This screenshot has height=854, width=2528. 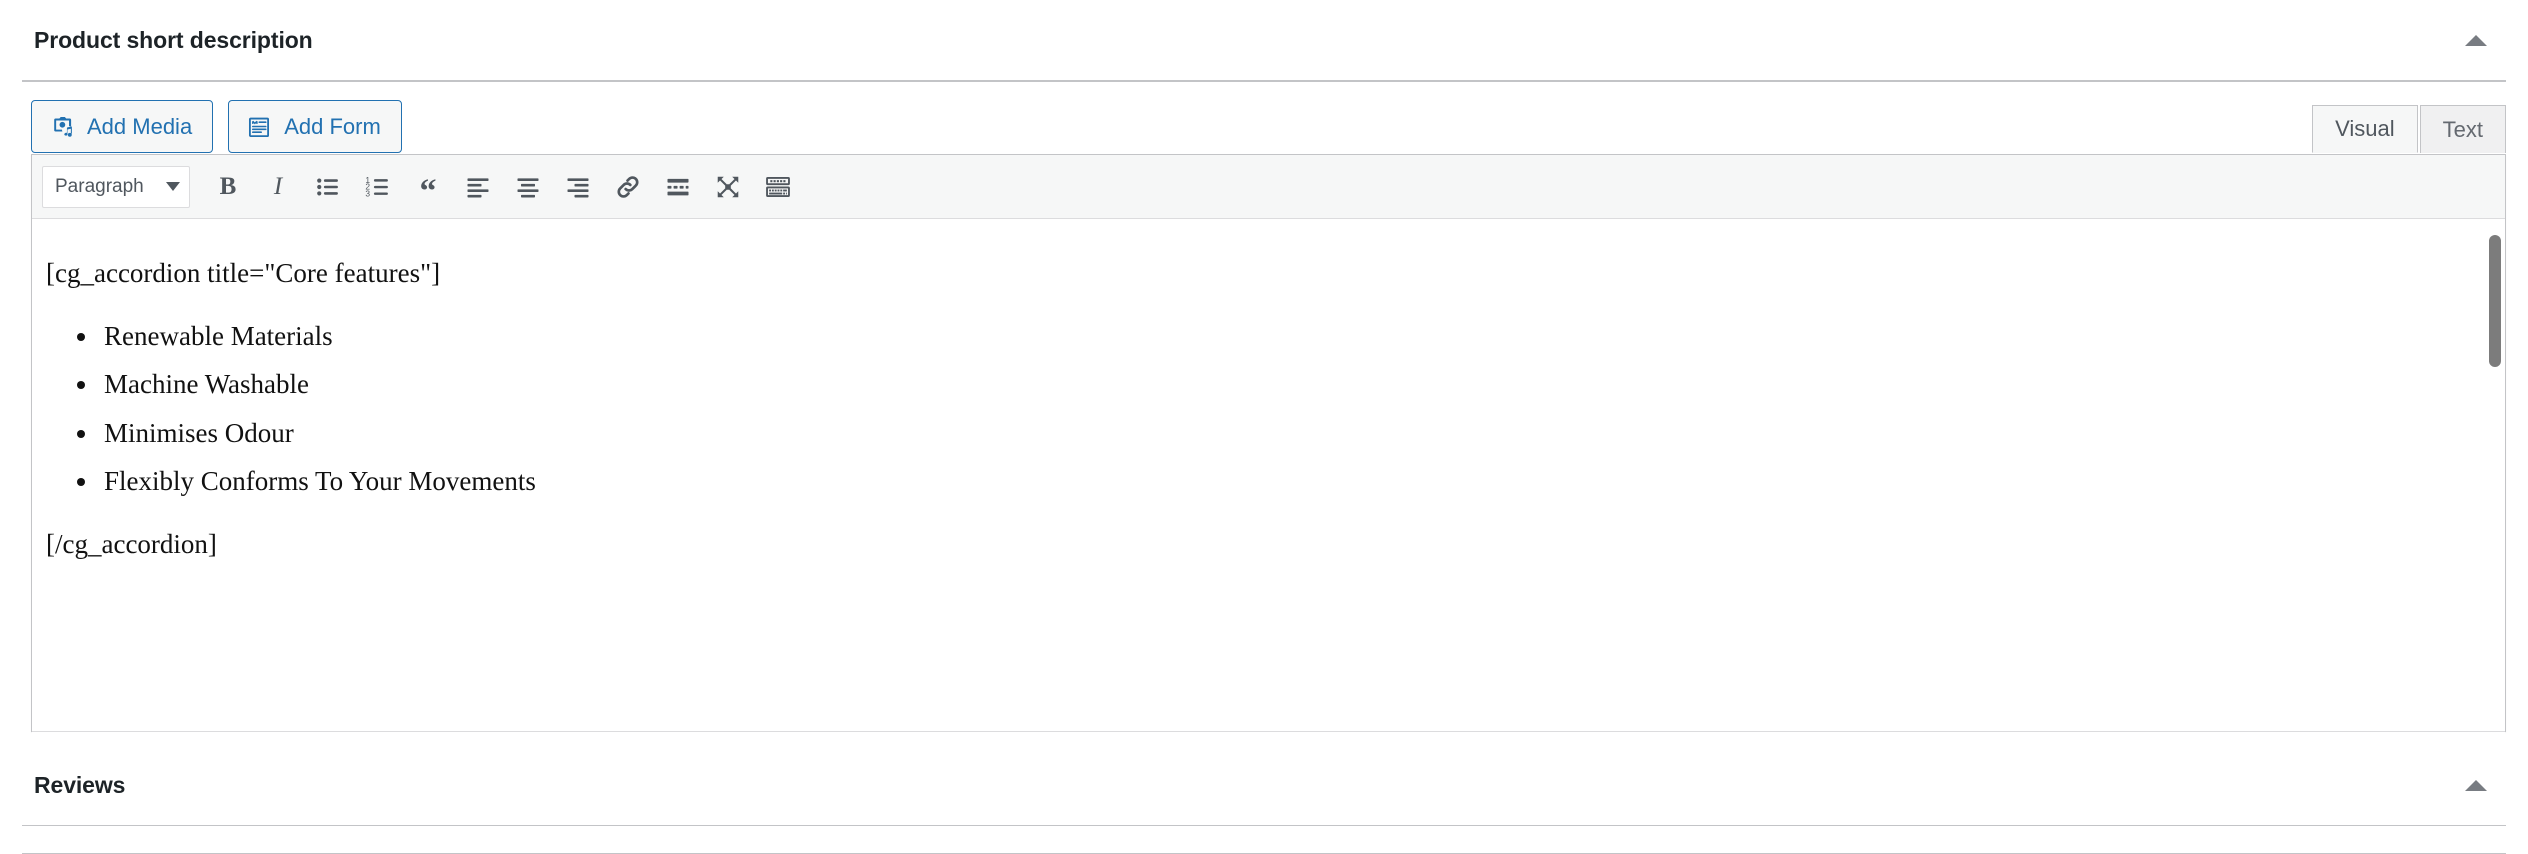 I want to click on insert-link-button, so click(x=628, y=187).